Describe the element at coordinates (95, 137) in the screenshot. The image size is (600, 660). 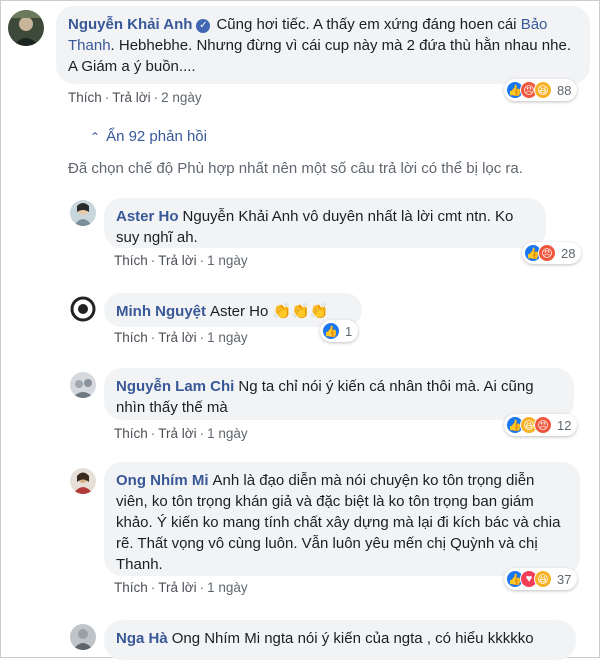
I see `chevron-up-icon: ⌃` at that location.